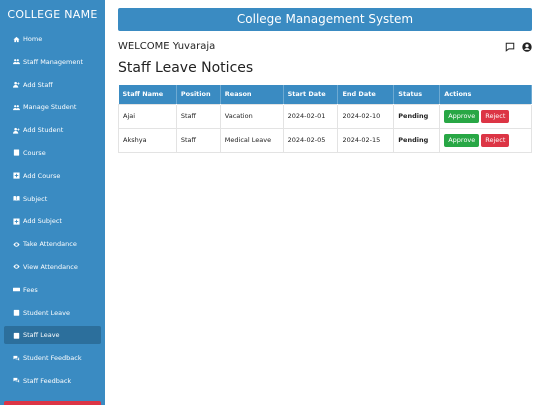 The width and height of the screenshot is (540, 405). I want to click on open-book-icon, so click(16, 199).